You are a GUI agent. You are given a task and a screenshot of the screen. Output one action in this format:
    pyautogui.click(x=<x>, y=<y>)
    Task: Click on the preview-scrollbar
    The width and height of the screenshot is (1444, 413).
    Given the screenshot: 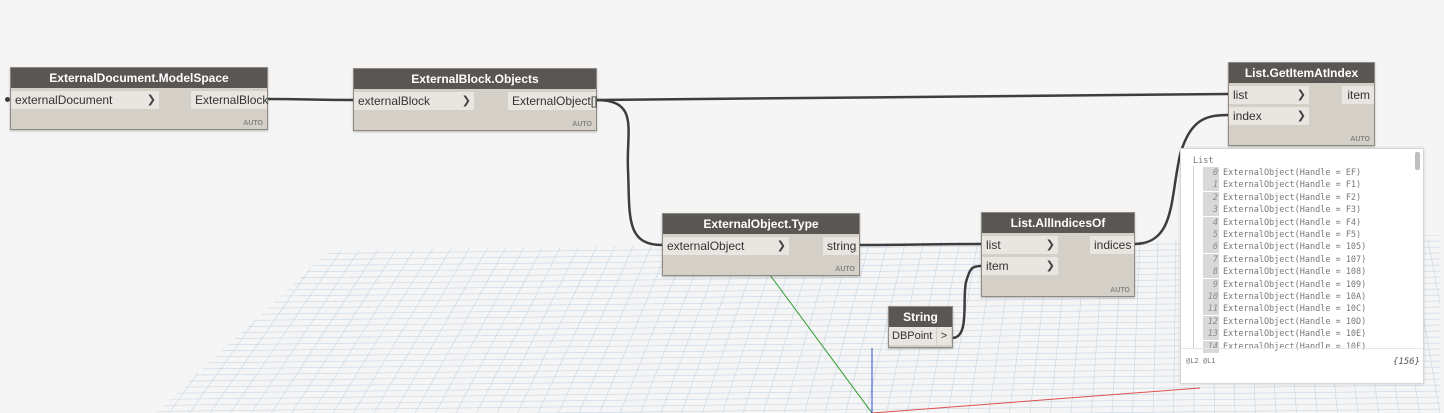 What is the action you would take?
    pyautogui.click(x=1417, y=161)
    